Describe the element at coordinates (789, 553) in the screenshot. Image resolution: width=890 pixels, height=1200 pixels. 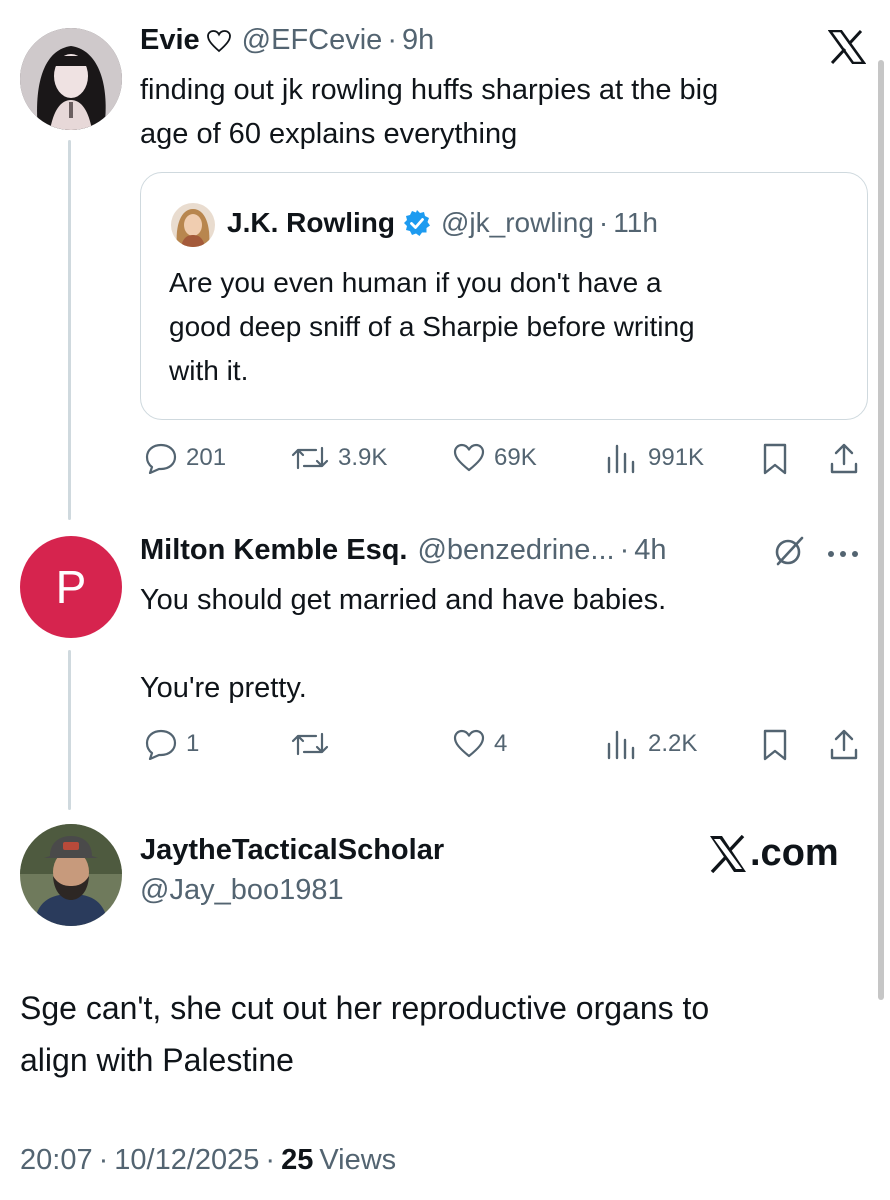
I see `grok-icon` at that location.